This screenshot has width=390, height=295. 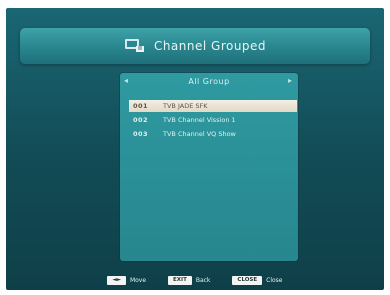 What do you see at coordinates (291, 81) in the screenshot?
I see `arrow-right-icon: ▸` at bounding box center [291, 81].